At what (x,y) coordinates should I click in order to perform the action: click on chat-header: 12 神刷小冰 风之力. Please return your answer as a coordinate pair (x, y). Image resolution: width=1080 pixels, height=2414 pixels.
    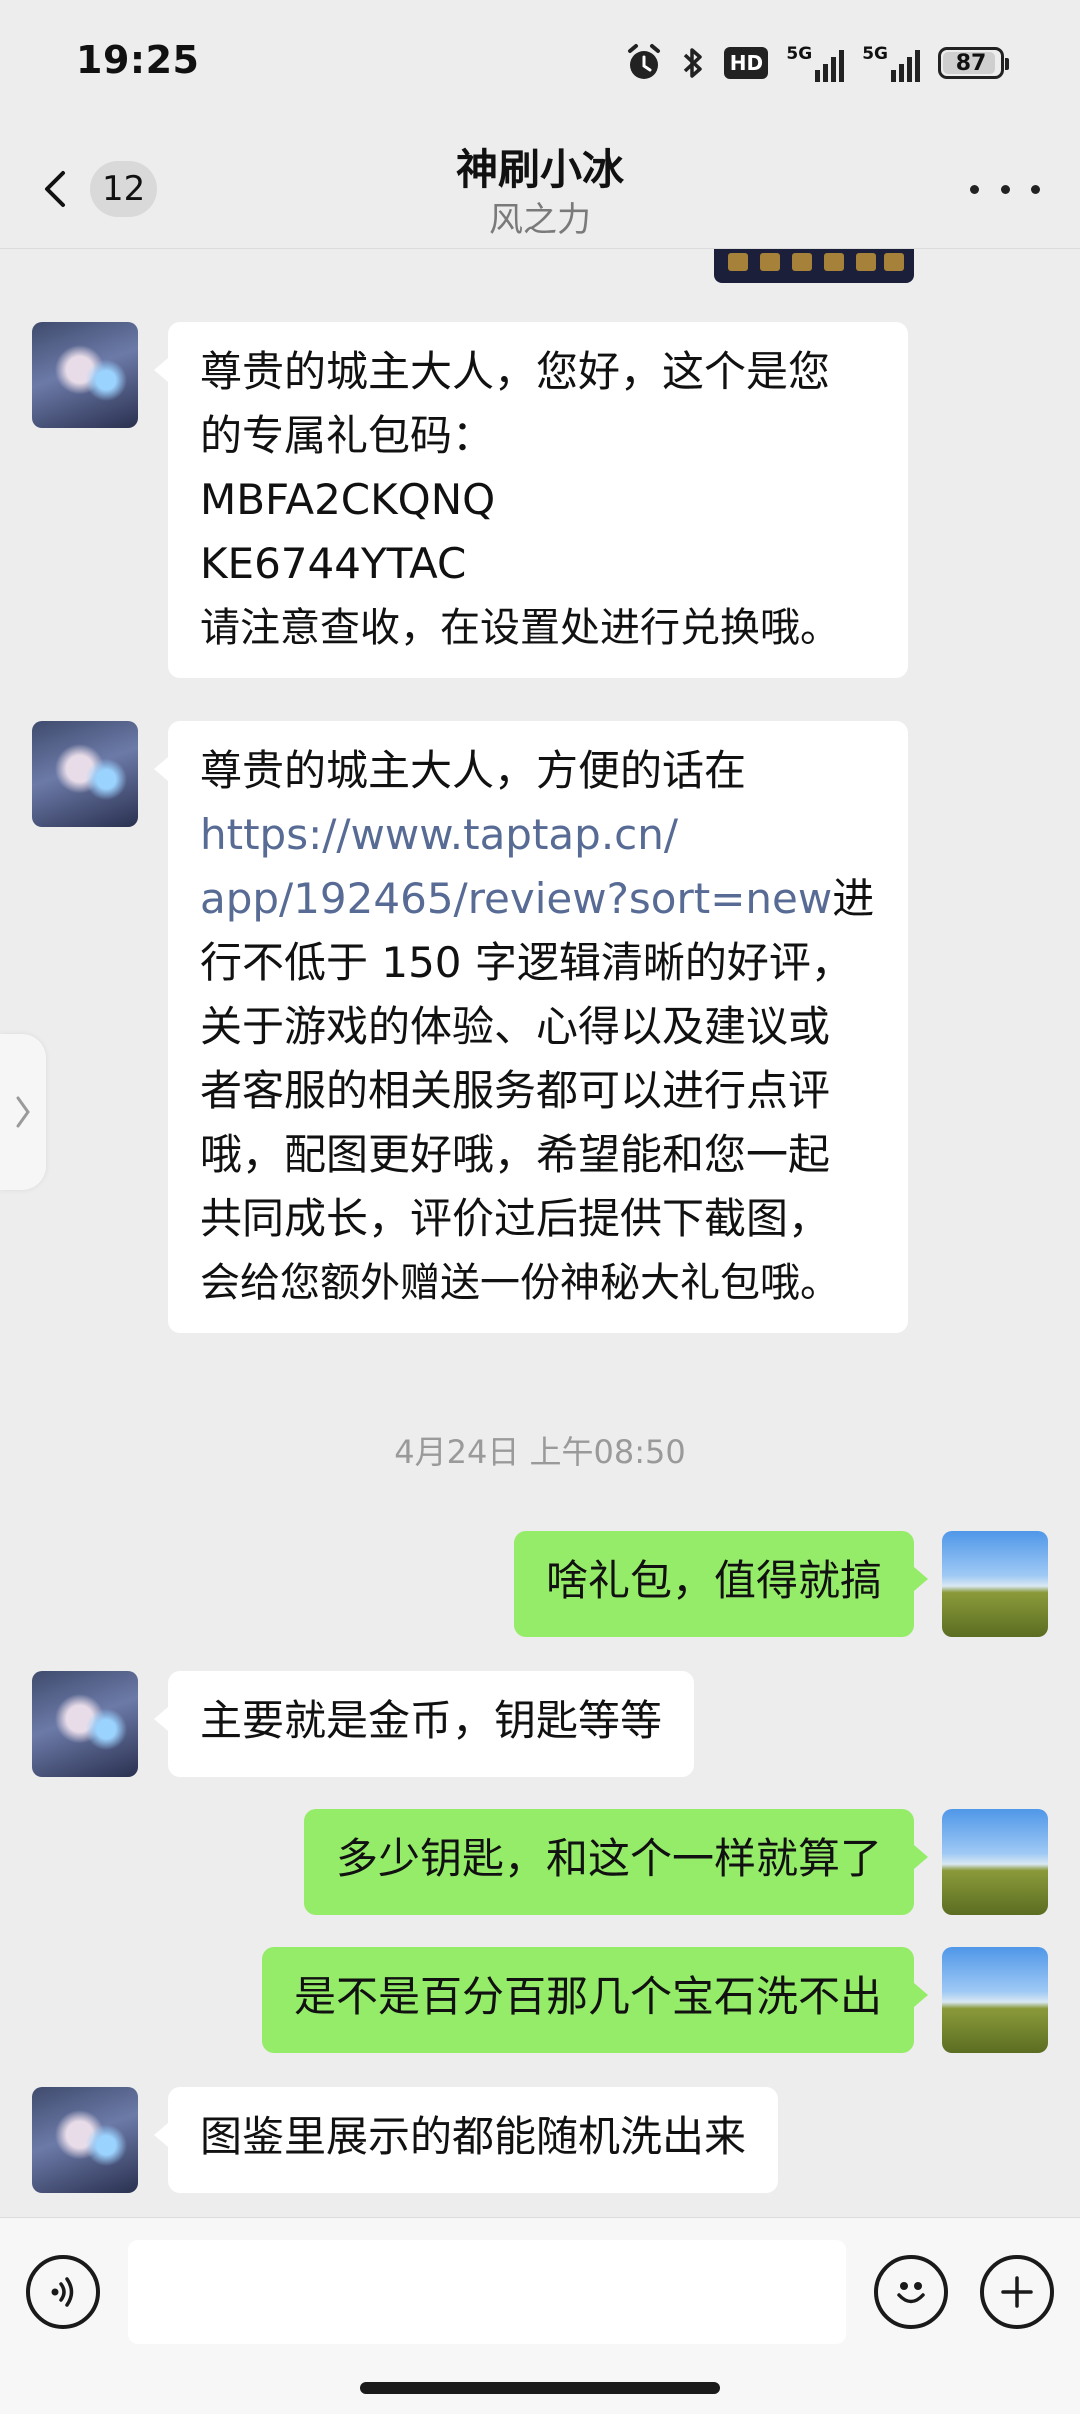
    Looking at the image, I should click on (540, 189).